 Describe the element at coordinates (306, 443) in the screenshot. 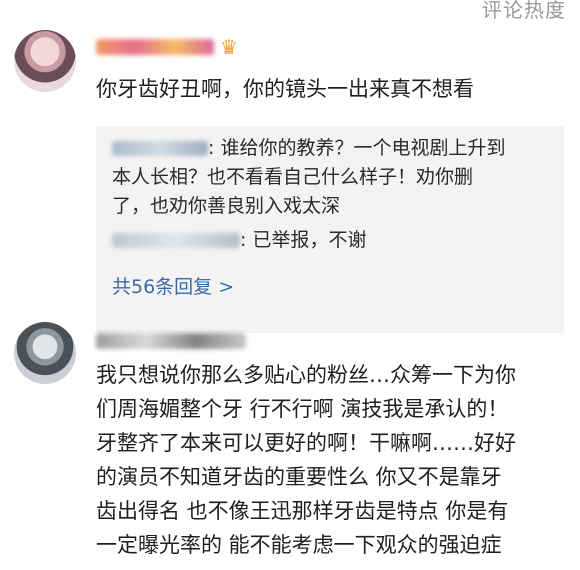

I see `comment-text-line: 牙整齐了本来可以更好的啊！干嘛啊……好好` at that location.